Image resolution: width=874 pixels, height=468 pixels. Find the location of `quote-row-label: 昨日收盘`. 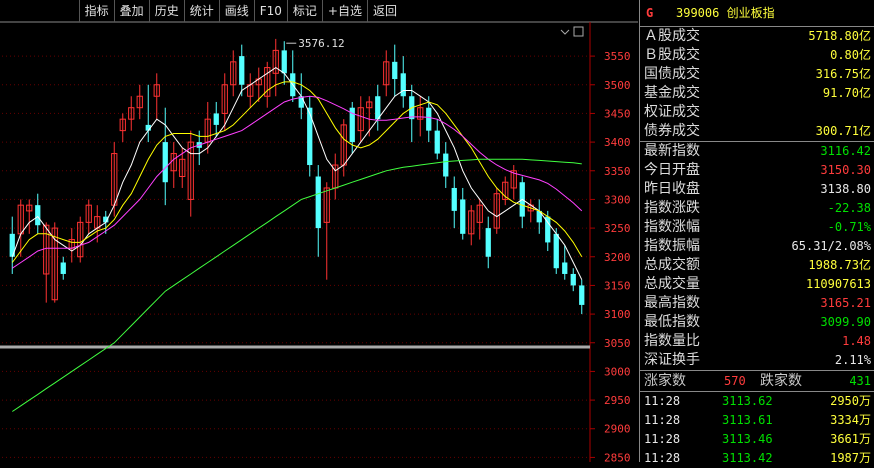

quote-row-label: 昨日收盘 is located at coordinates (672, 189).